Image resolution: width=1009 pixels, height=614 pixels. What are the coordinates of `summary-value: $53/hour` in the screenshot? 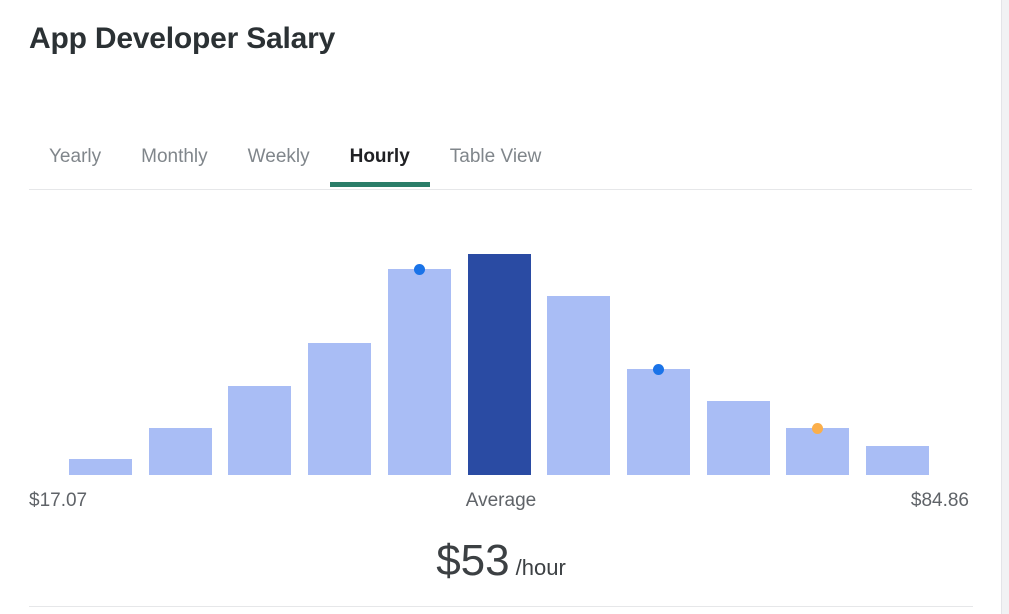 It's located at (500, 564).